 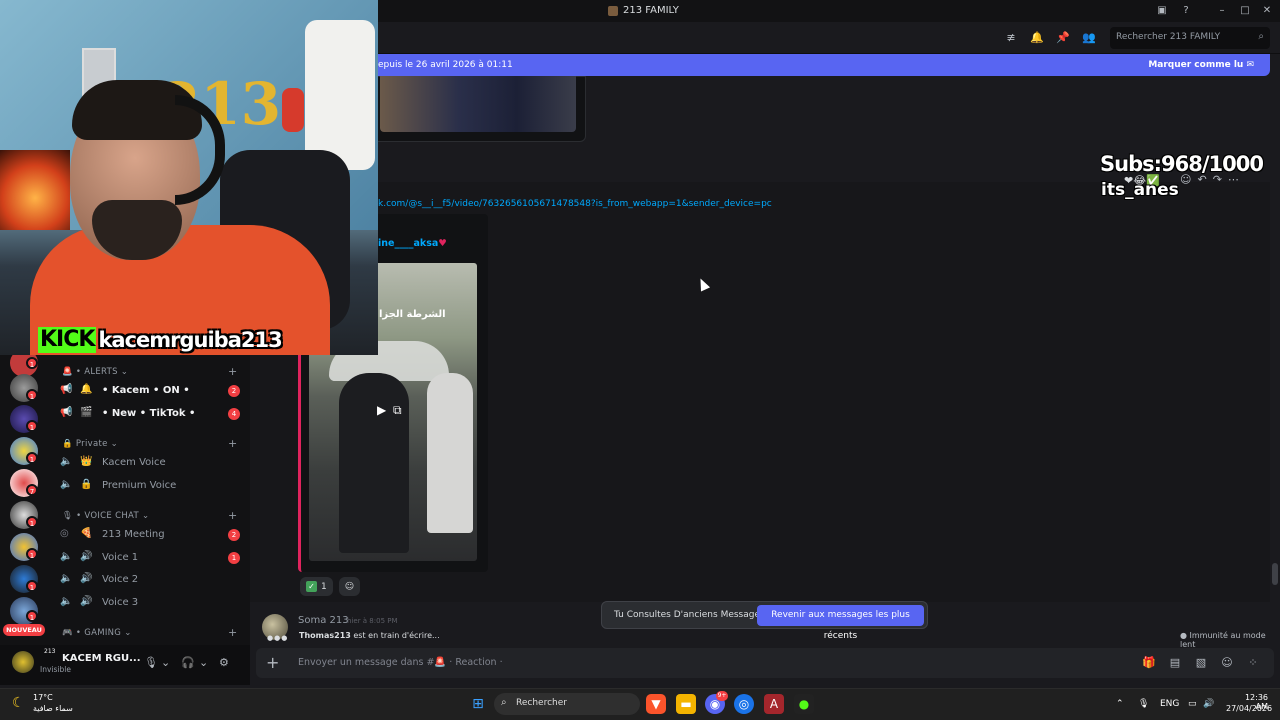 What do you see at coordinates (152, 580) in the screenshot?
I see `channel-voice-2: 🔈 🔊 Voice 2` at bounding box center [152, 580].